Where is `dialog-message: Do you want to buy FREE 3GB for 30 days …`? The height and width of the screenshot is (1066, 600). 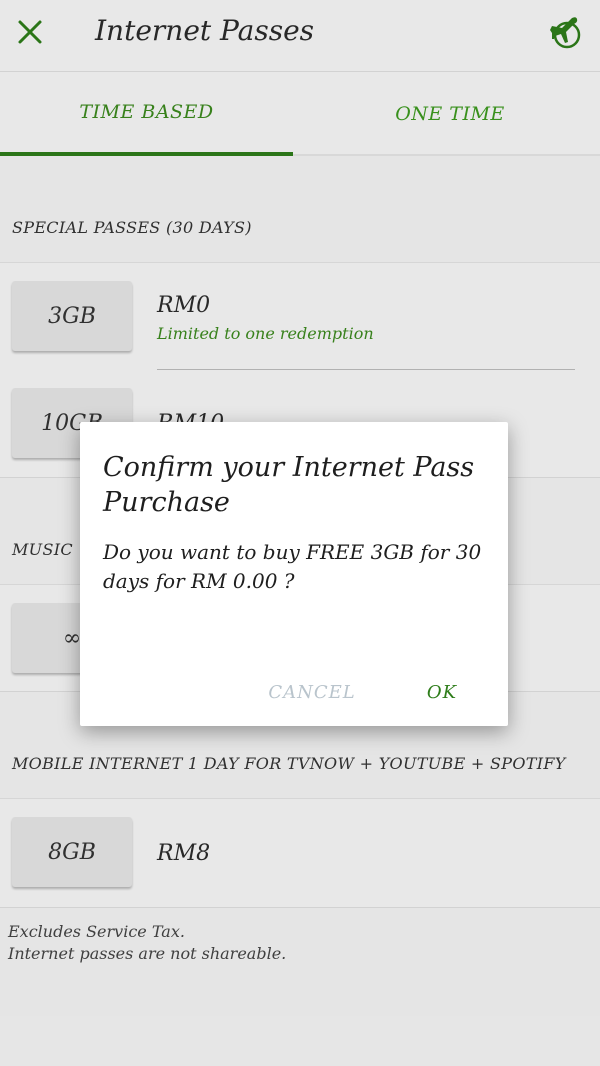
dialog-message: Do you want to buy FREE 3GB for 30 days … is located at coordinates (292, 566).